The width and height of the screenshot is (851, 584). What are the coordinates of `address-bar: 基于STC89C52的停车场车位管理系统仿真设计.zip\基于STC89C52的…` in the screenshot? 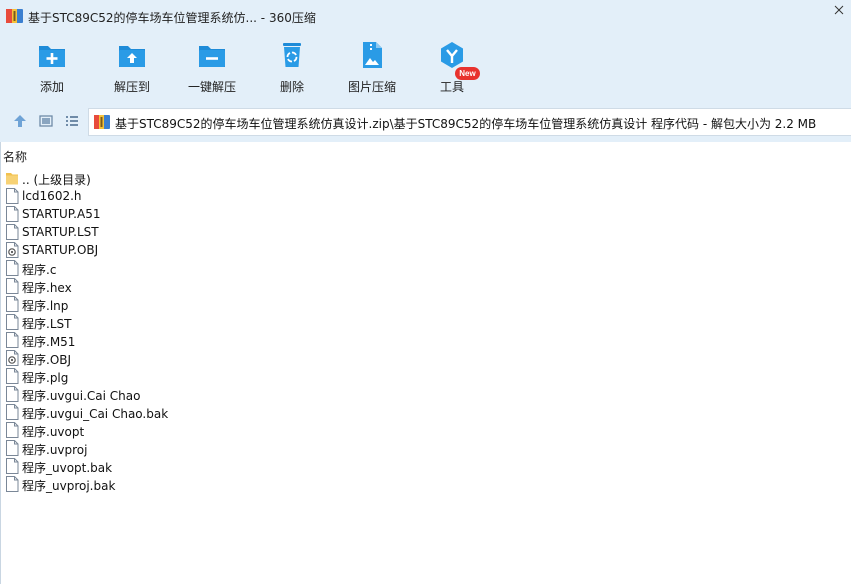 It's located at (425, 122).